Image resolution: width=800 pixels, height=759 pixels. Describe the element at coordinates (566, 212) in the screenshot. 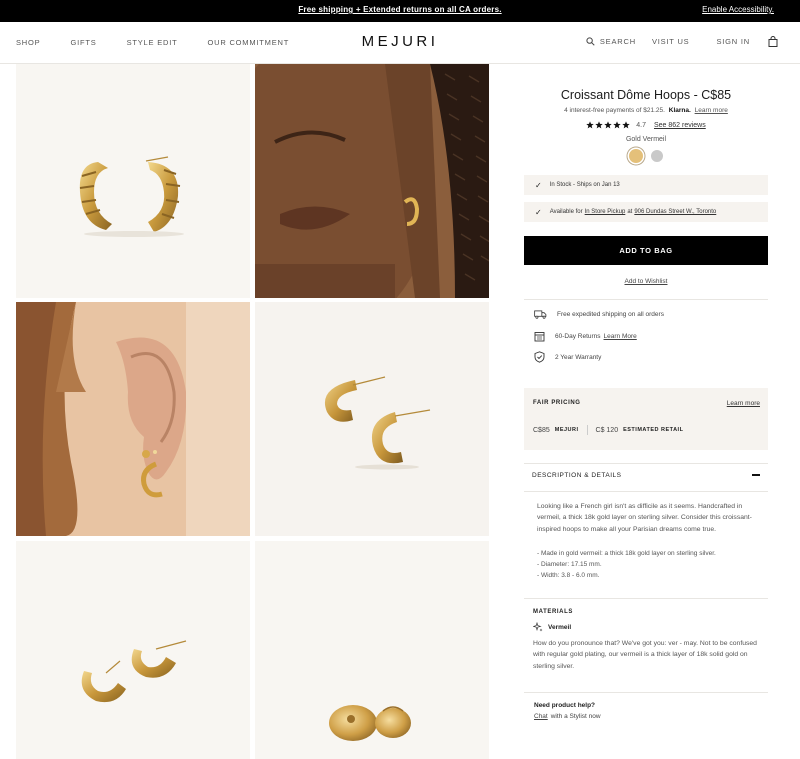

I see `pickup-prefix: Available for` at that location.